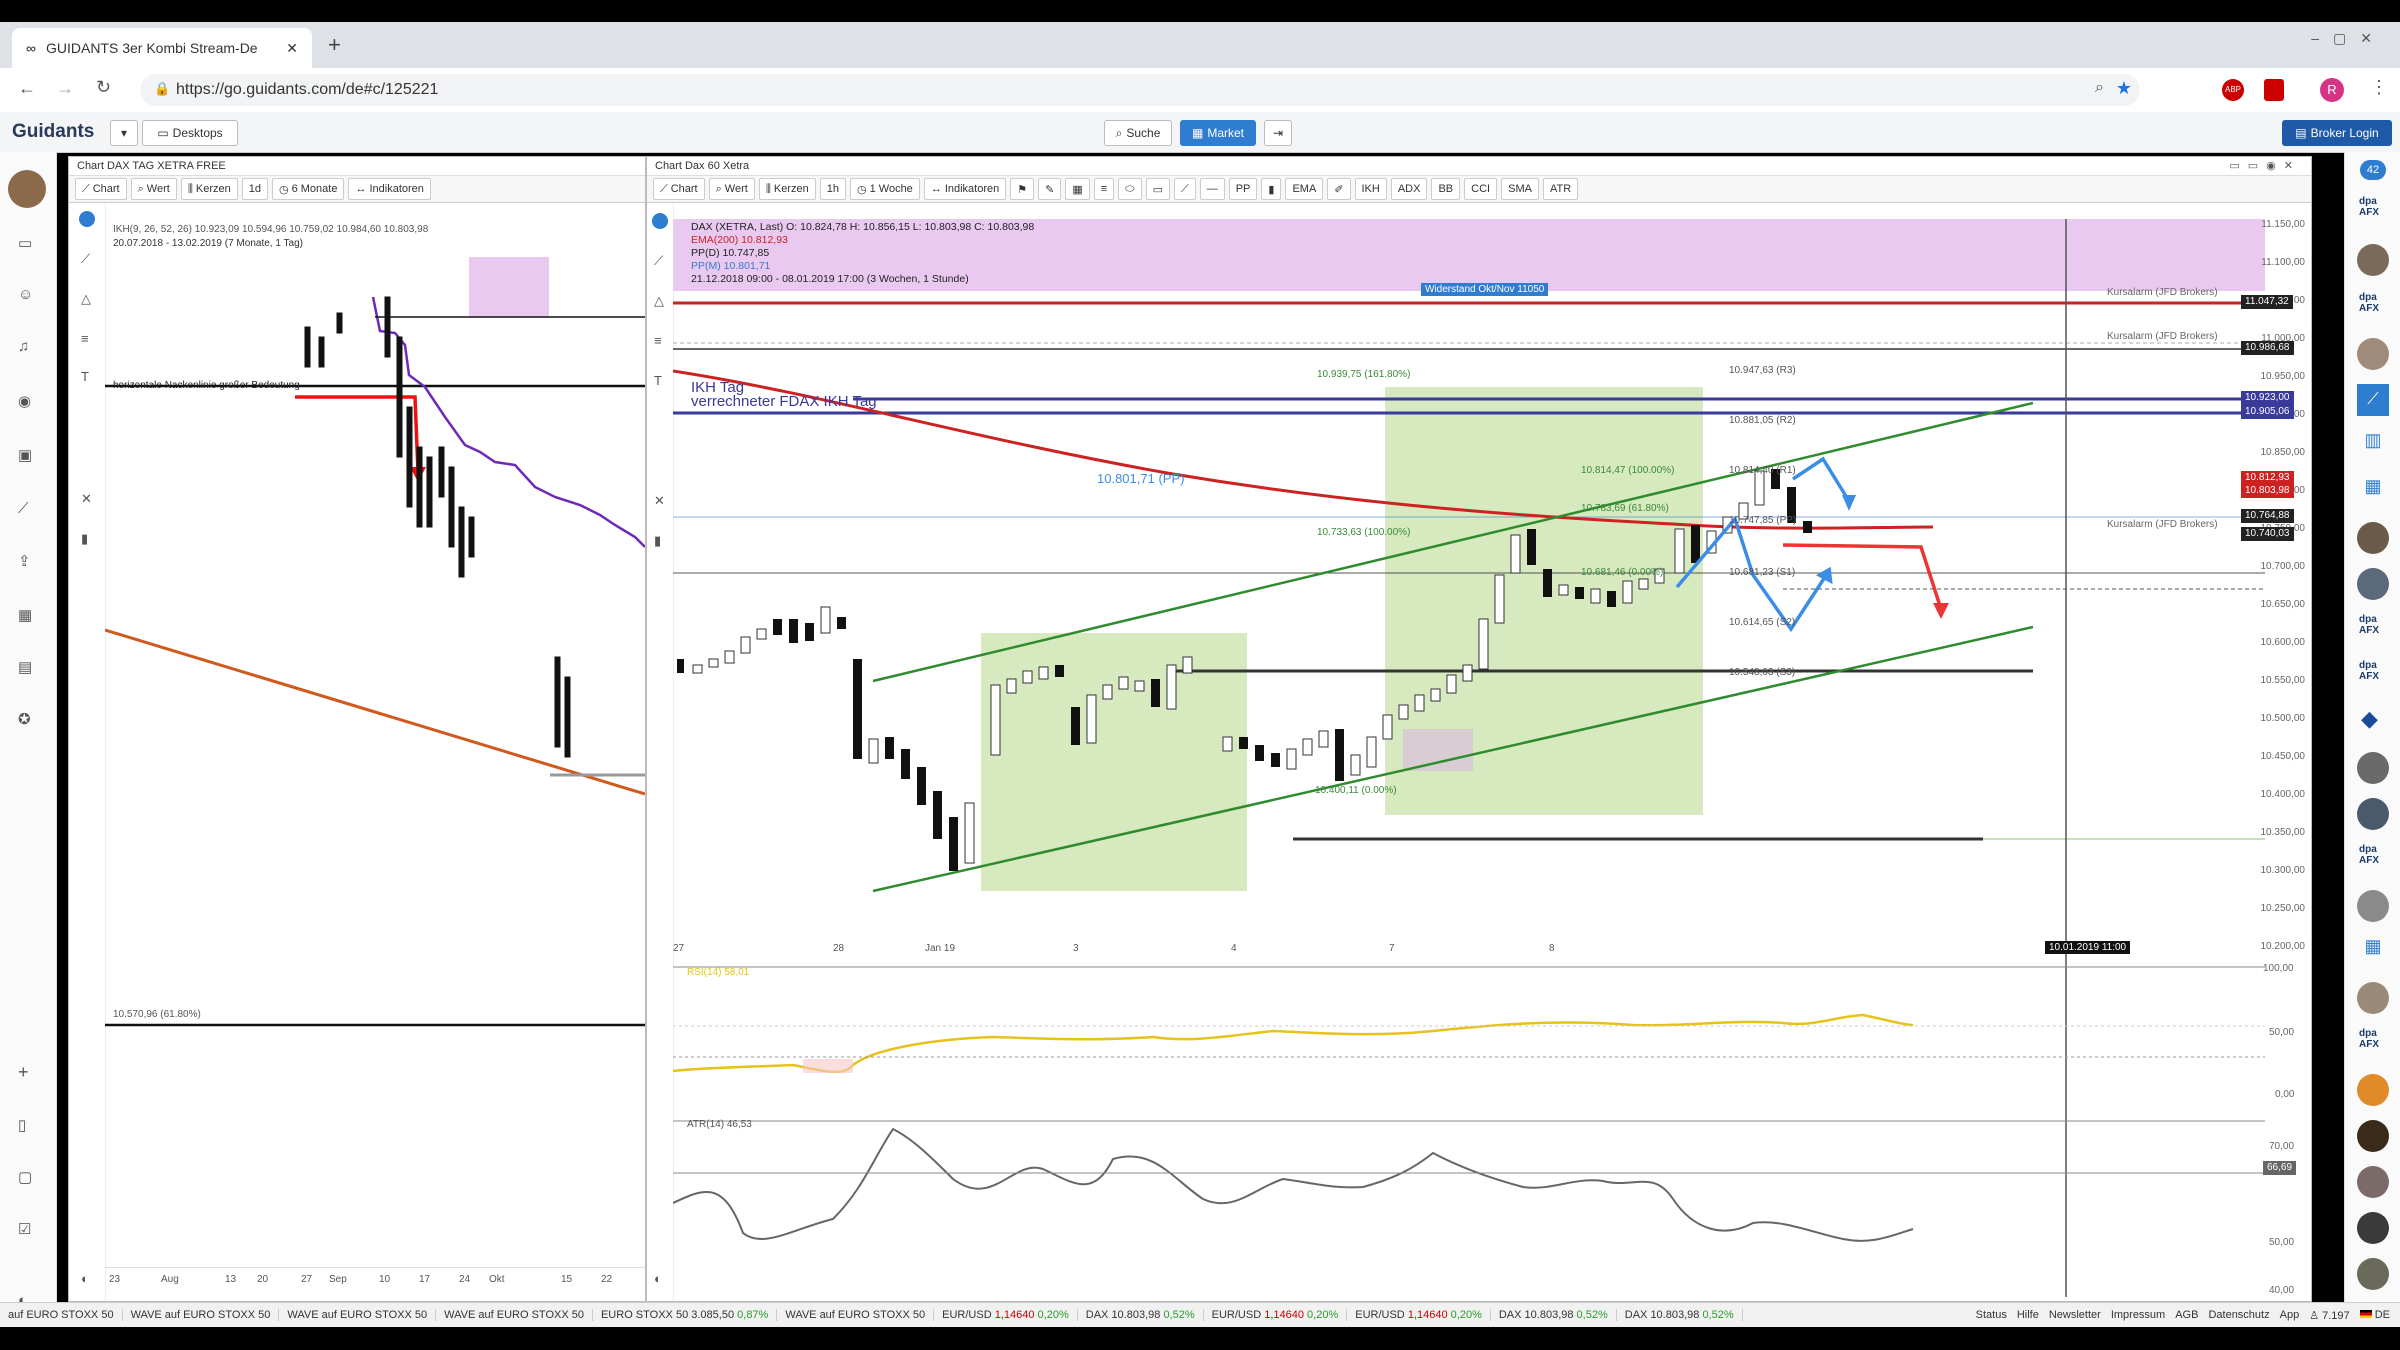 The width and height of the screenshot is (2400, 1350). Describe the element at coordinates (1370, 189) in the screenshot. I see `ikh-button: IKH` at that location.